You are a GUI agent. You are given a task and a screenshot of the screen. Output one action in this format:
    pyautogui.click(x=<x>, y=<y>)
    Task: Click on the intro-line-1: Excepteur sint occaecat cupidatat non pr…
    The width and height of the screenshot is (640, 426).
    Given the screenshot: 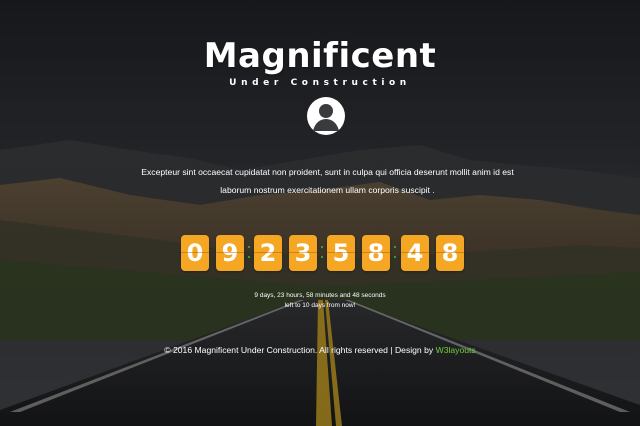 What is the action you would take?
    pyautogui.click(x=327, y=172)
    